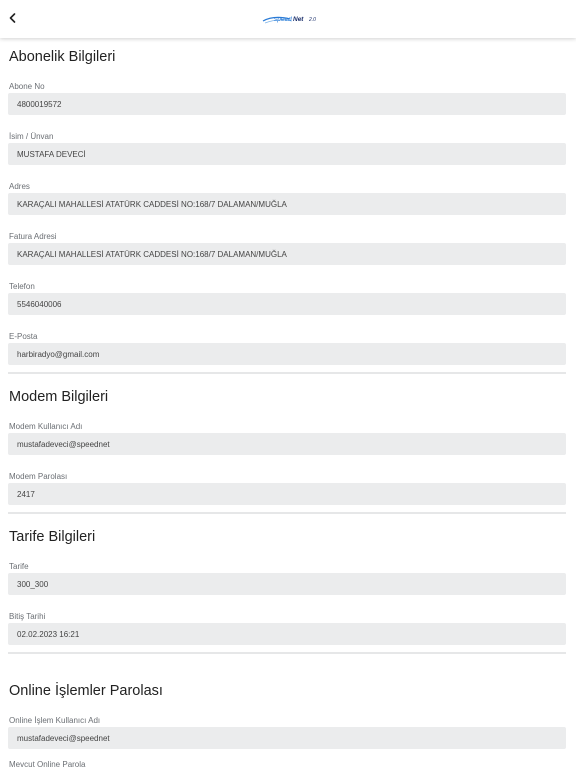 Image resolution: width=576 pixels, height=768 pixels. I want to click on tariff-label: Tarife, so click(19, 566).